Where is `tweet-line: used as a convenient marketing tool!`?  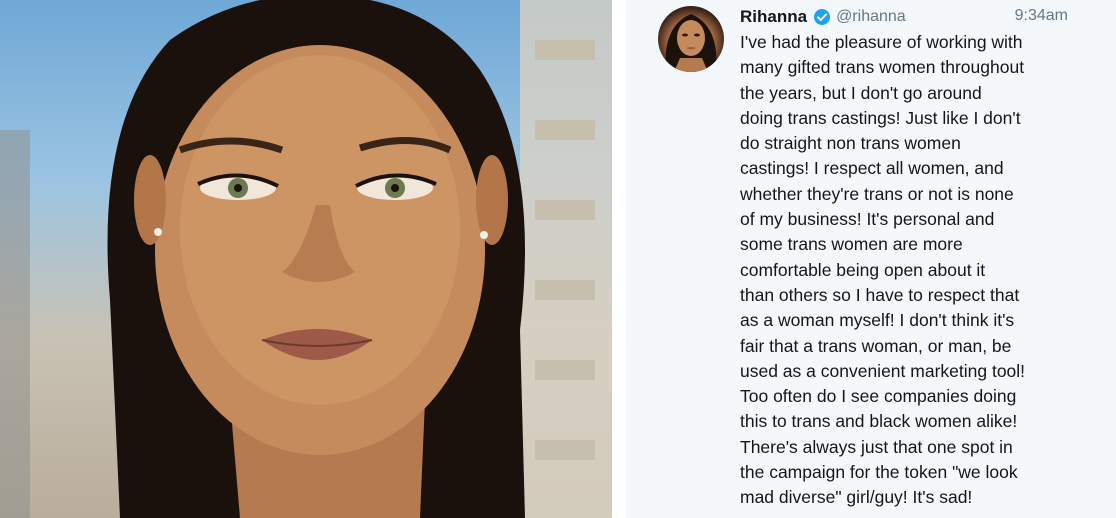
tweet-line: used as a convenient marketing tool! is located at coordinates (883, 370).